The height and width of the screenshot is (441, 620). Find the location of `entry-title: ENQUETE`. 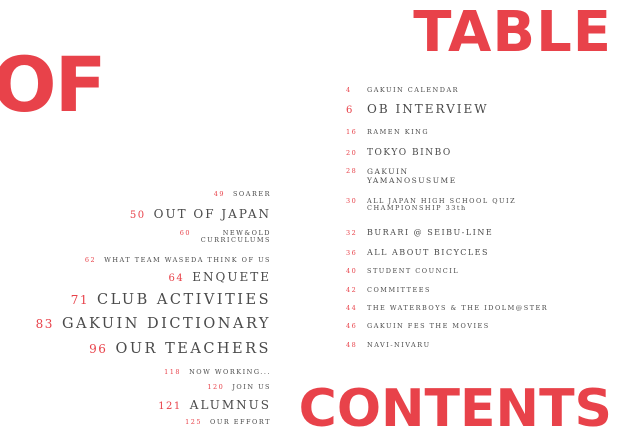

entry-title: ENQUETE is located at coordinates (231, 277).